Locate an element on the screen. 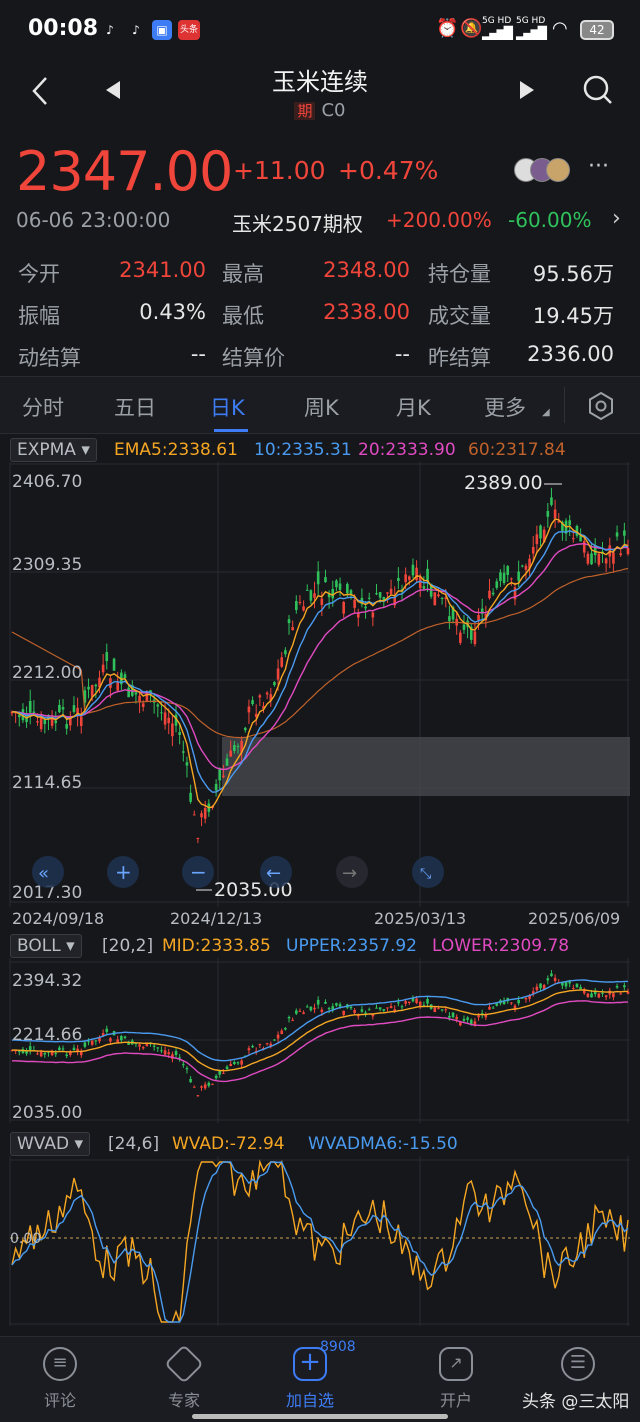  stat-label: 最高 is located at coordinates (243, 274).